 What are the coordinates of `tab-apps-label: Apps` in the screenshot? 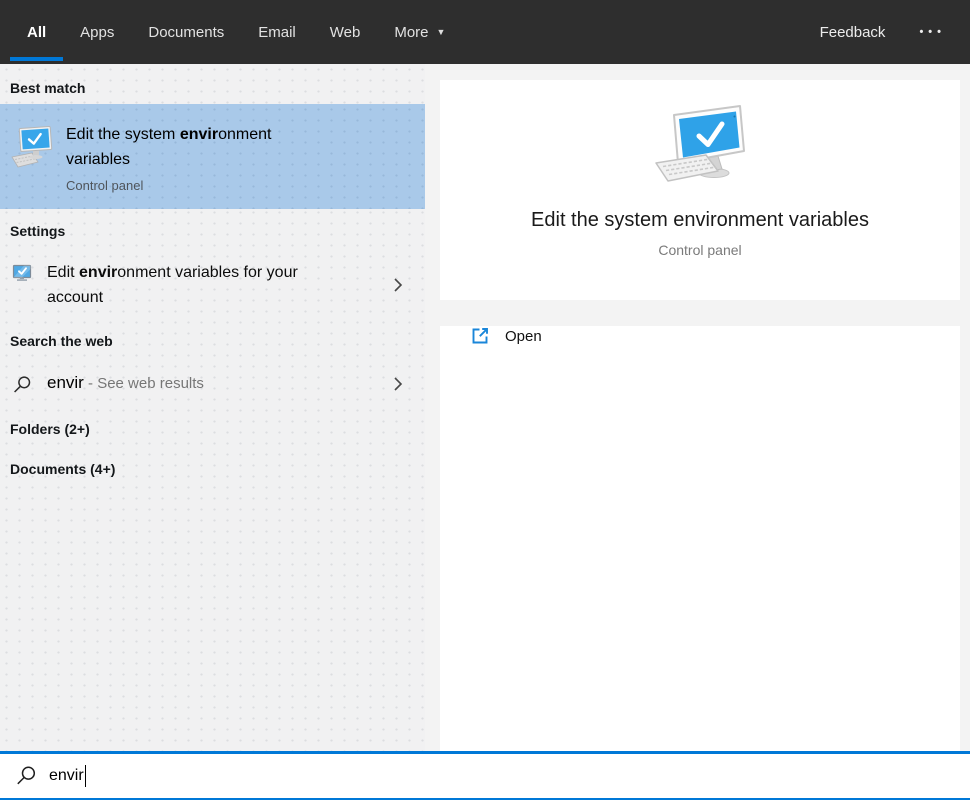 It's located at (97, 32).